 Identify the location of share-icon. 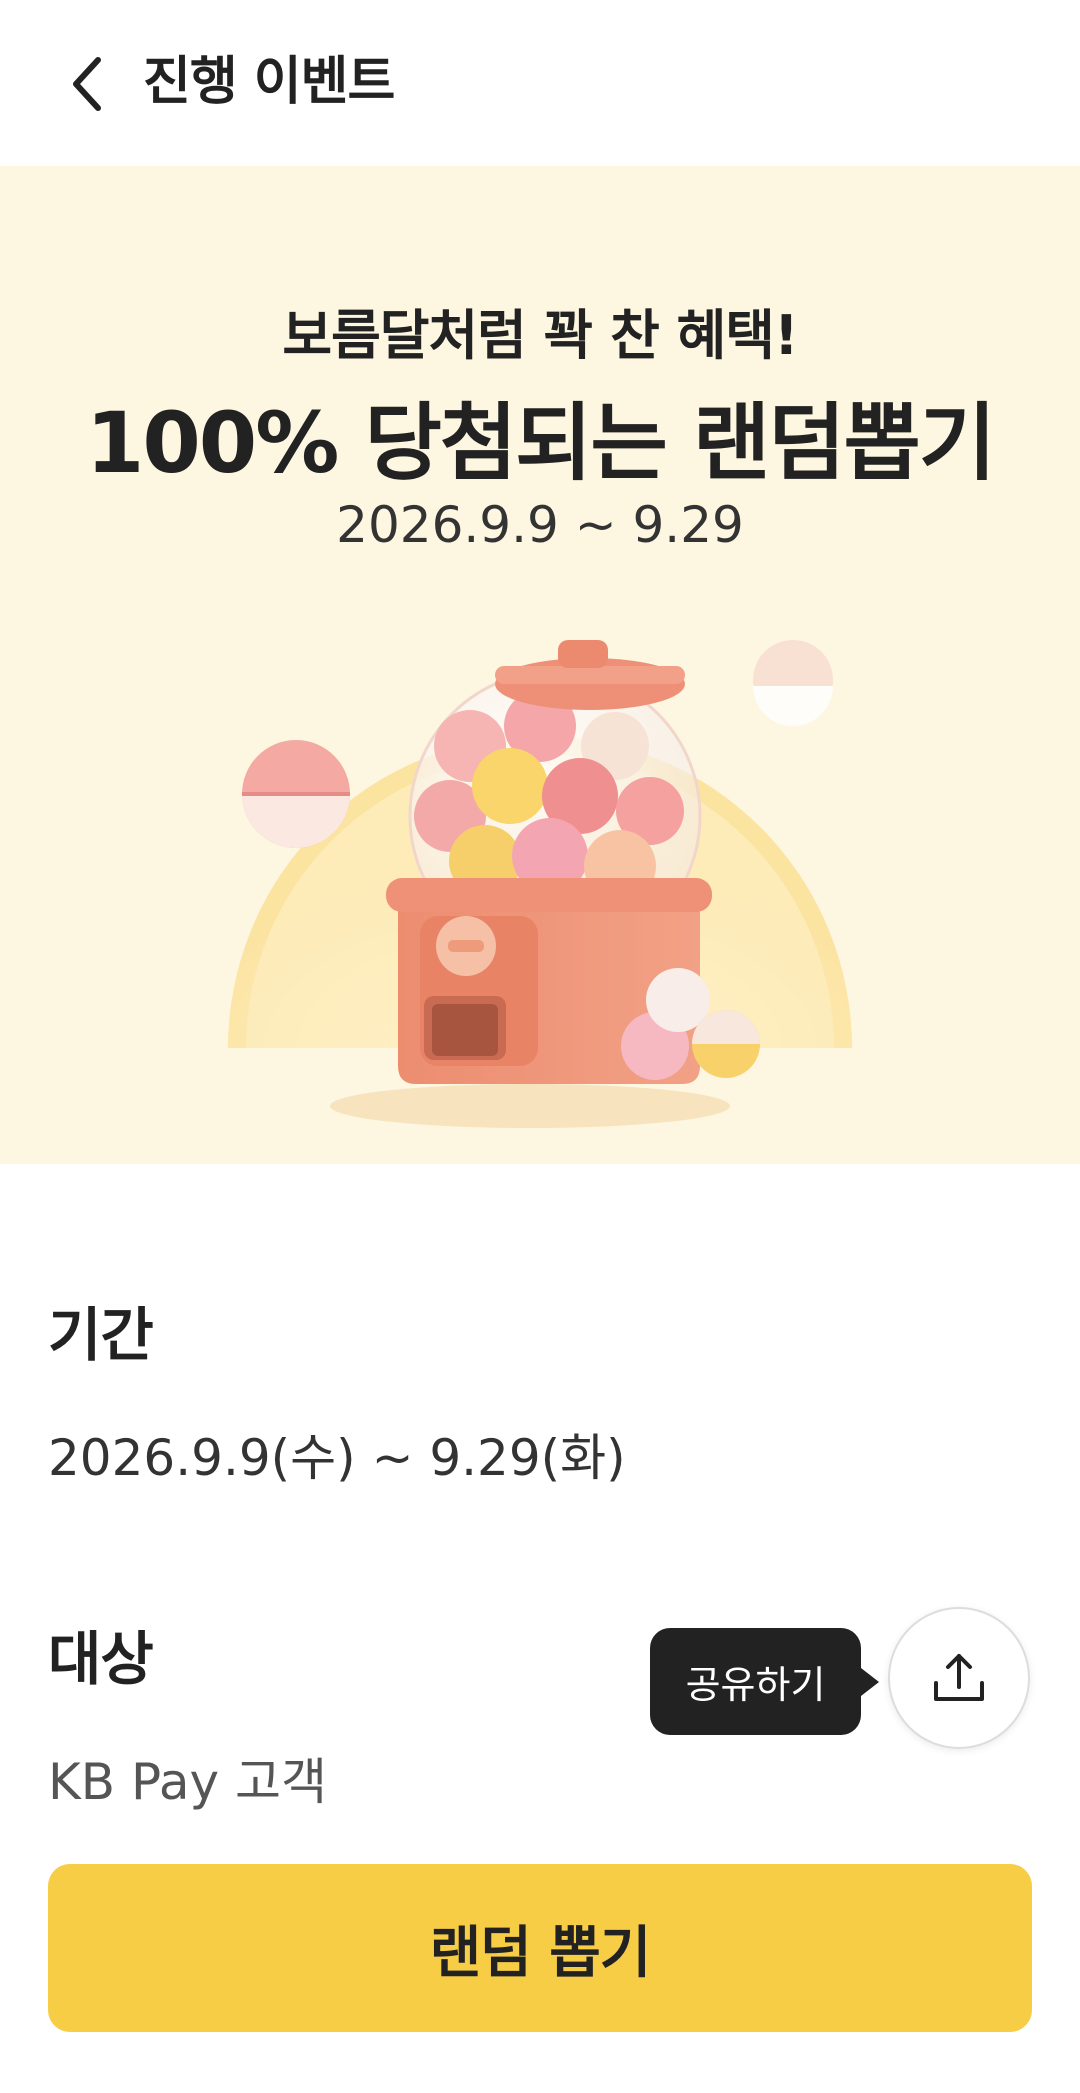
(959, 1677).